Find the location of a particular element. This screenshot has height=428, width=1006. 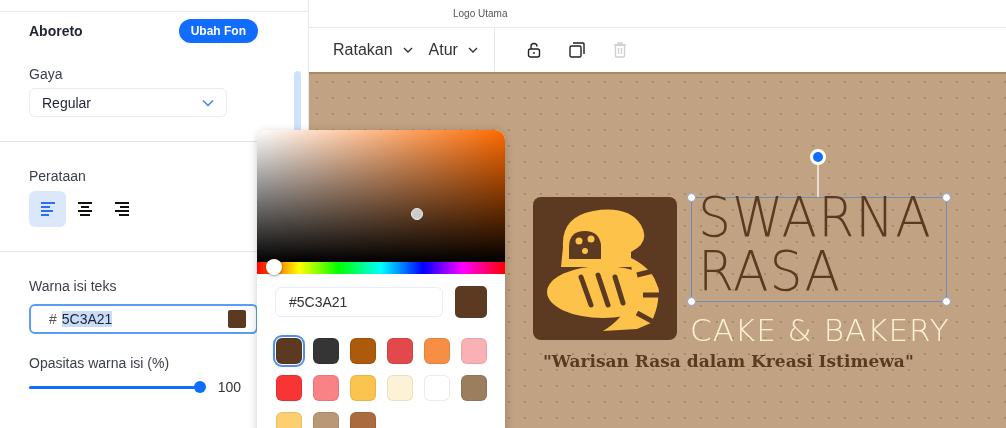

style-dropdown: Regular is located at coordinates (128, 102).